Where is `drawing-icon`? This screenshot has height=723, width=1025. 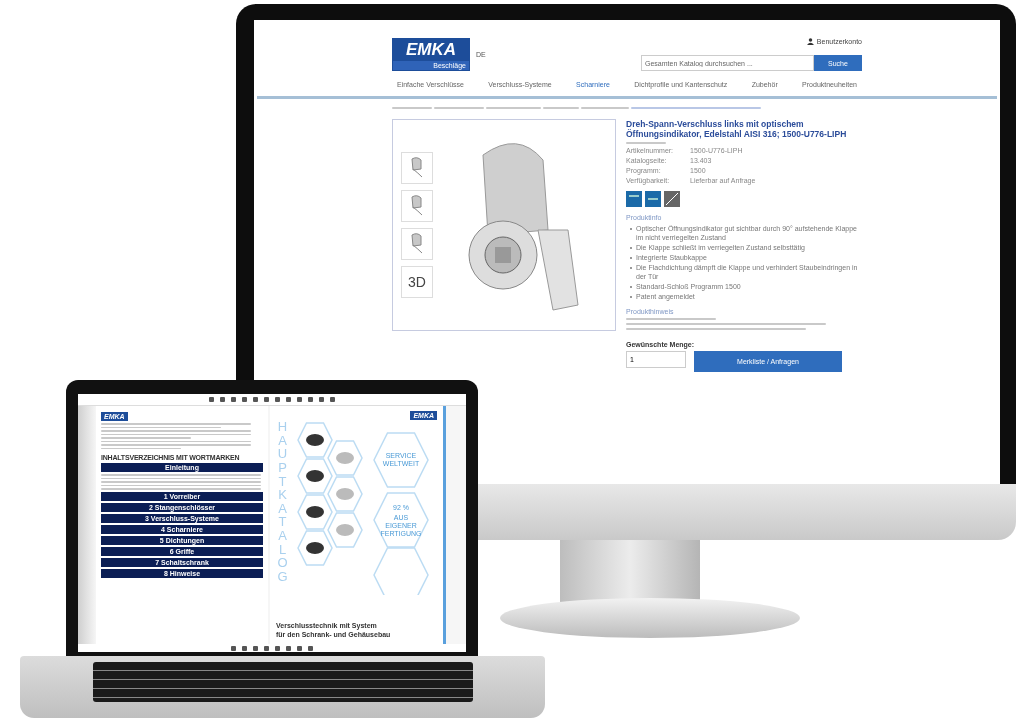 drawing-icon is located at coordinates (672, 199).